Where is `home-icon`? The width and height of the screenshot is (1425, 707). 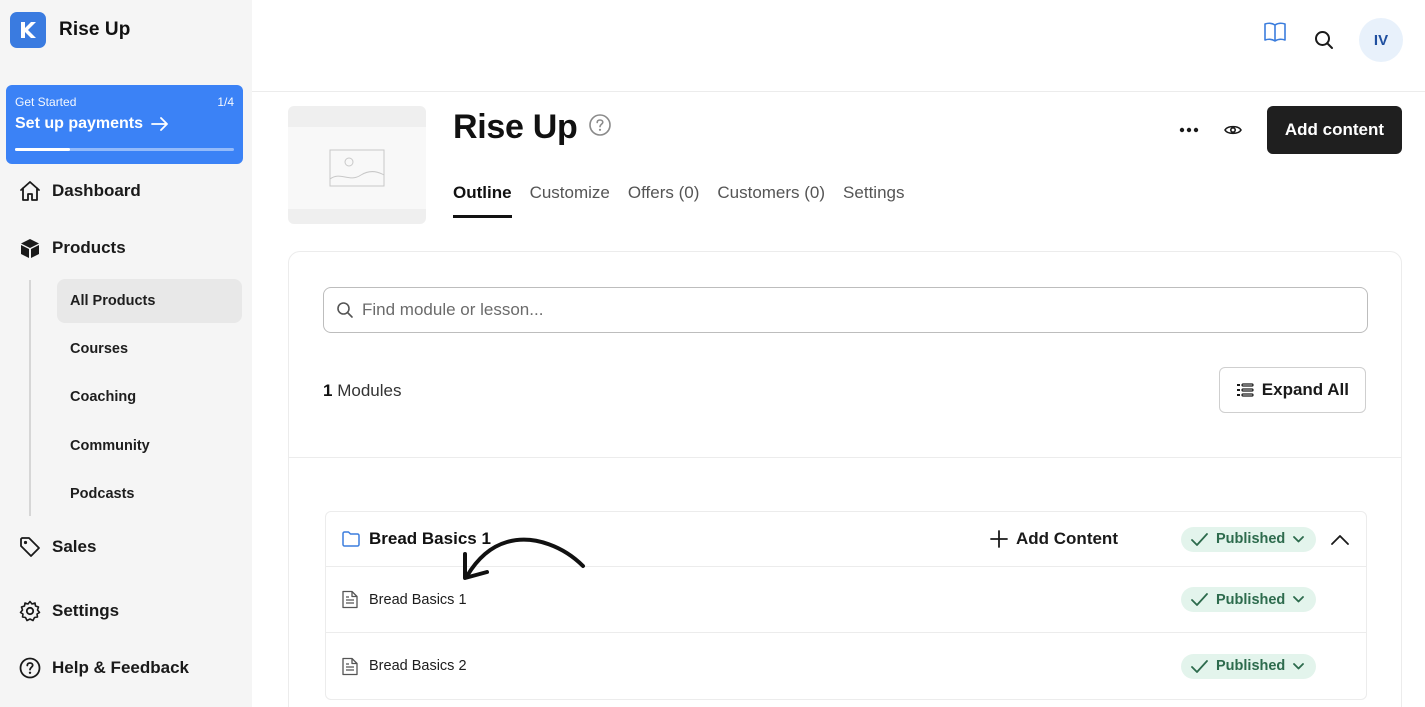 home-icon is located at coordinates (30, 191).